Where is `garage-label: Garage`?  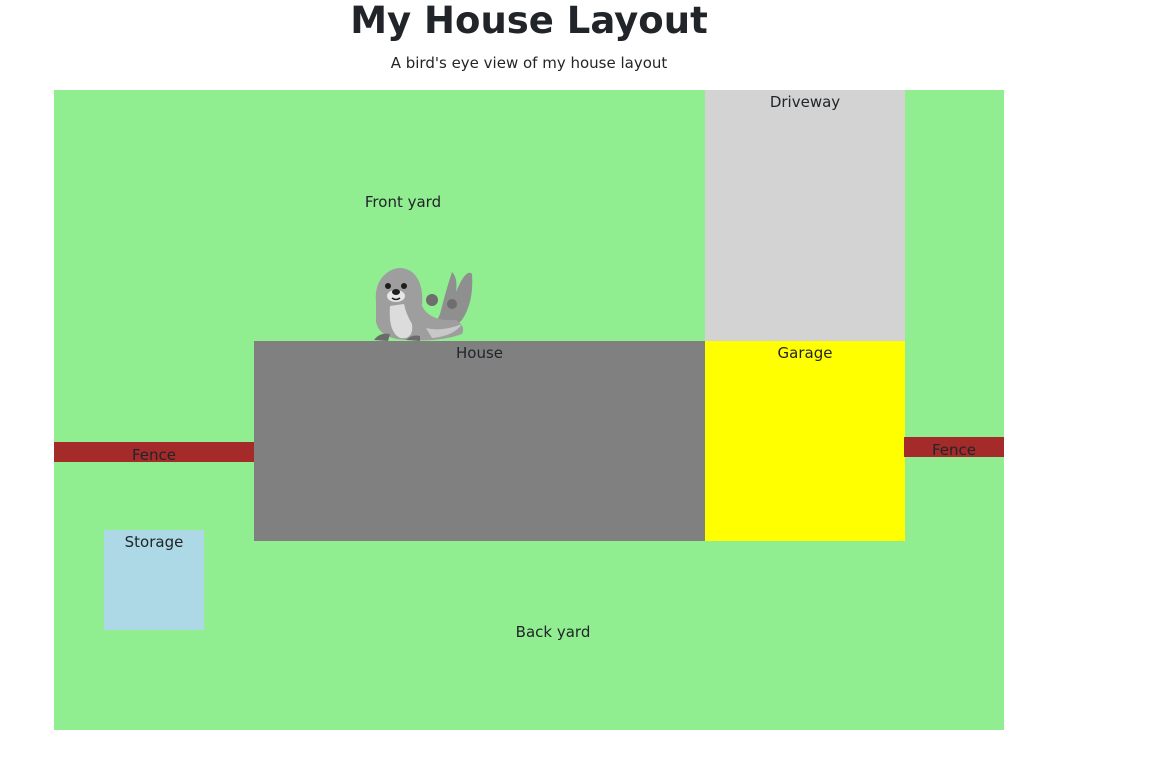
garage-label: Garage is located at coordinates (805, 353).